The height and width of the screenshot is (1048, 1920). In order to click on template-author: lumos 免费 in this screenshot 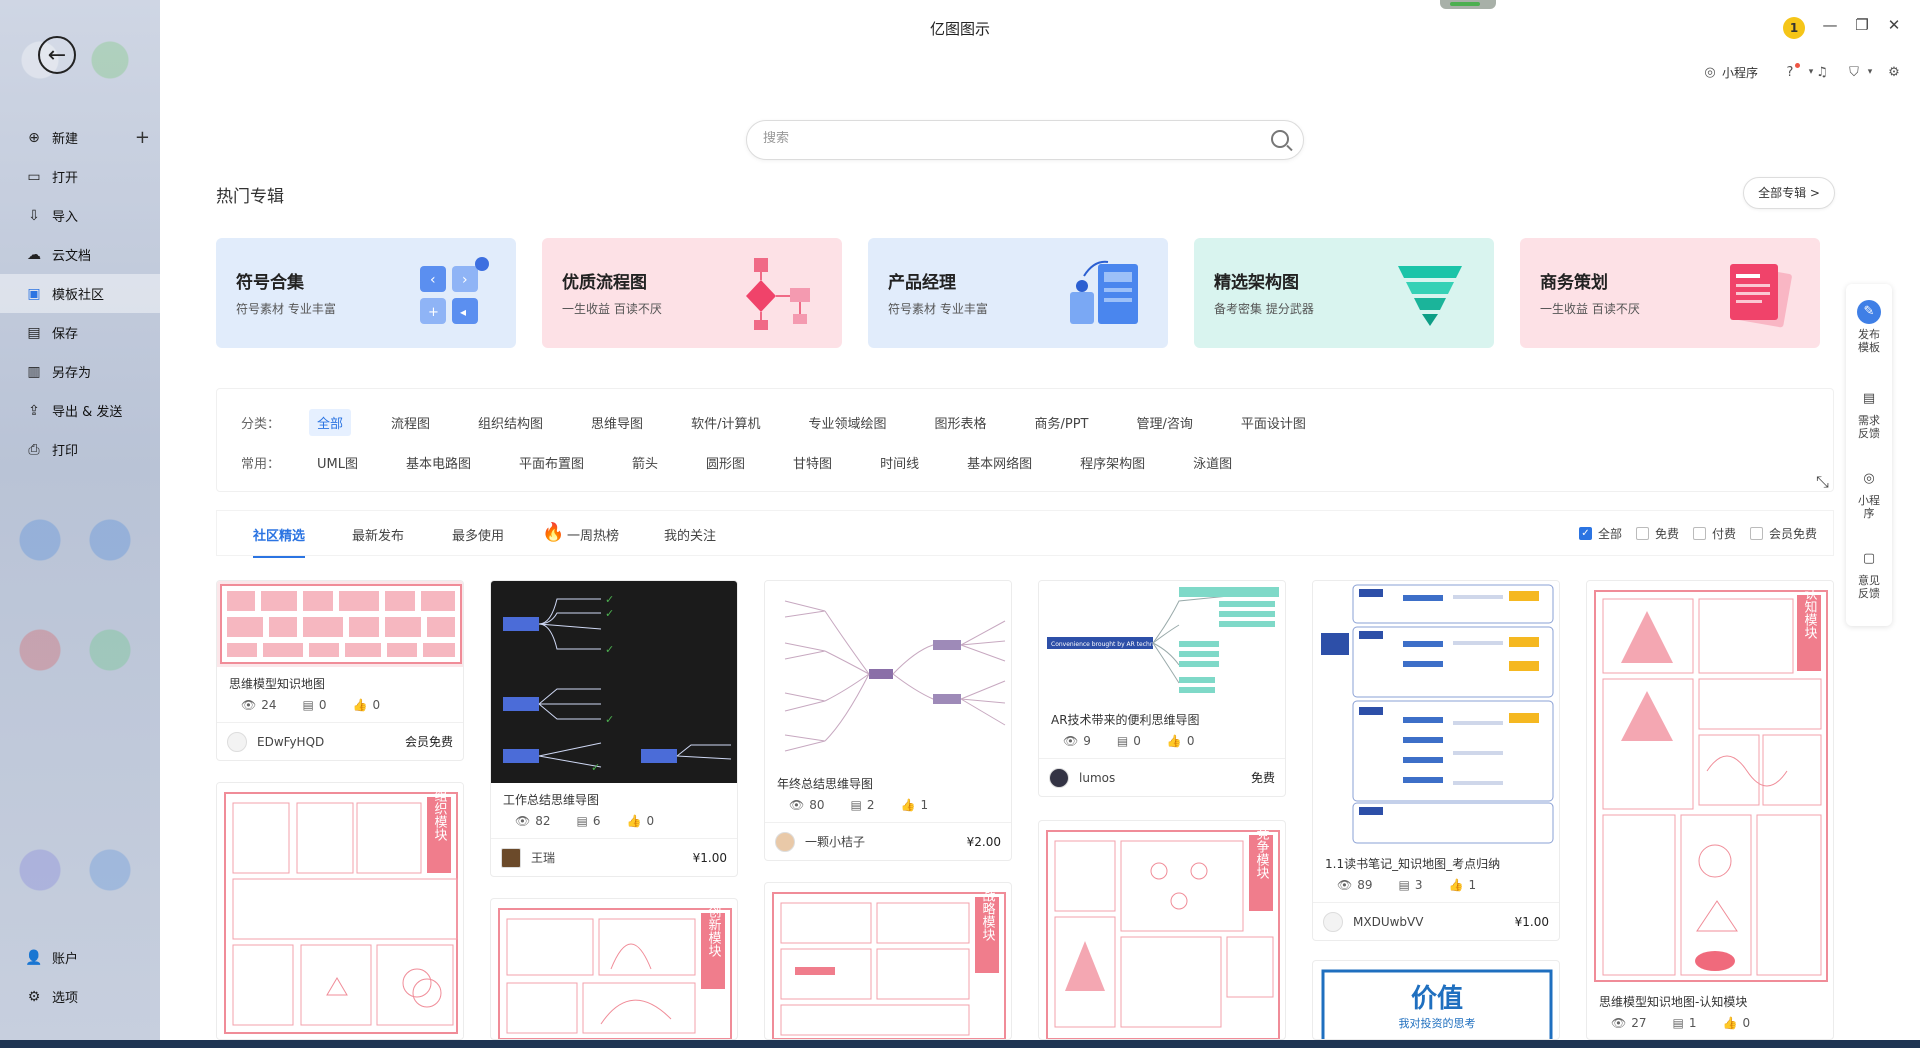, I will do `click(1162, 777)`.